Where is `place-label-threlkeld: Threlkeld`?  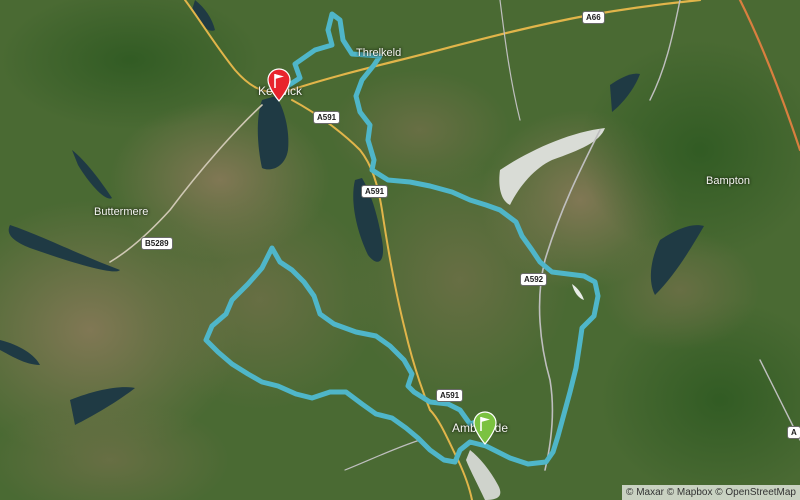 place-label-threlkeld: Threlkeld is located at coordinates (379, 53).